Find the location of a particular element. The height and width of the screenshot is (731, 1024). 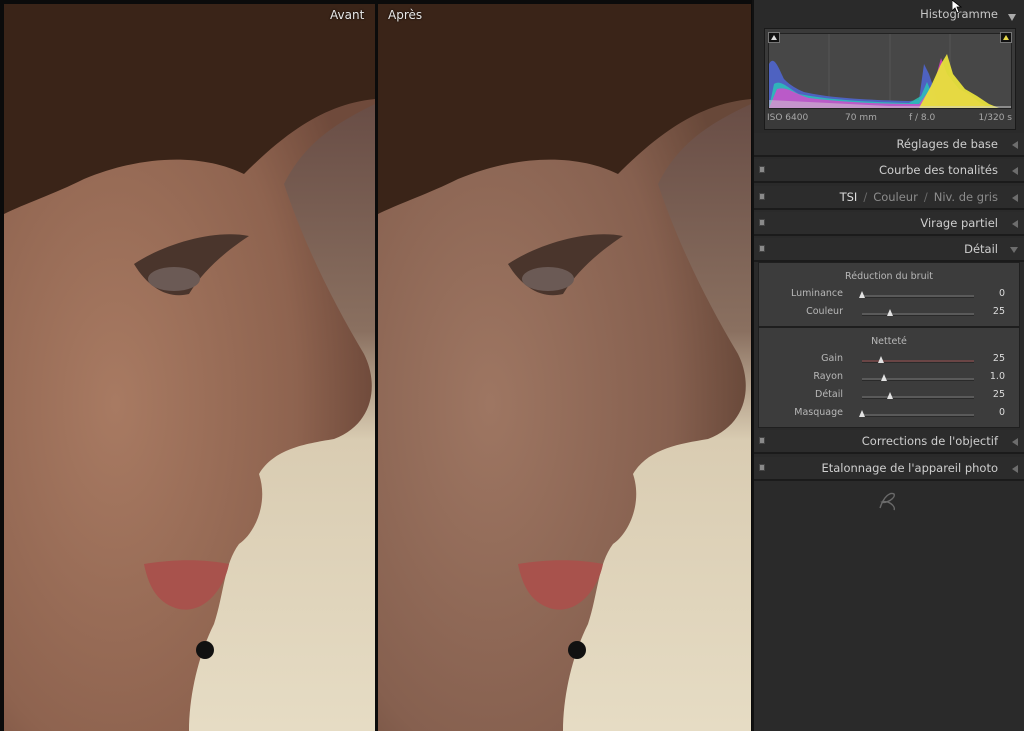

section-camera-calibration: Etalonnage de l'appareil photo is located at coordinates (889, 469).